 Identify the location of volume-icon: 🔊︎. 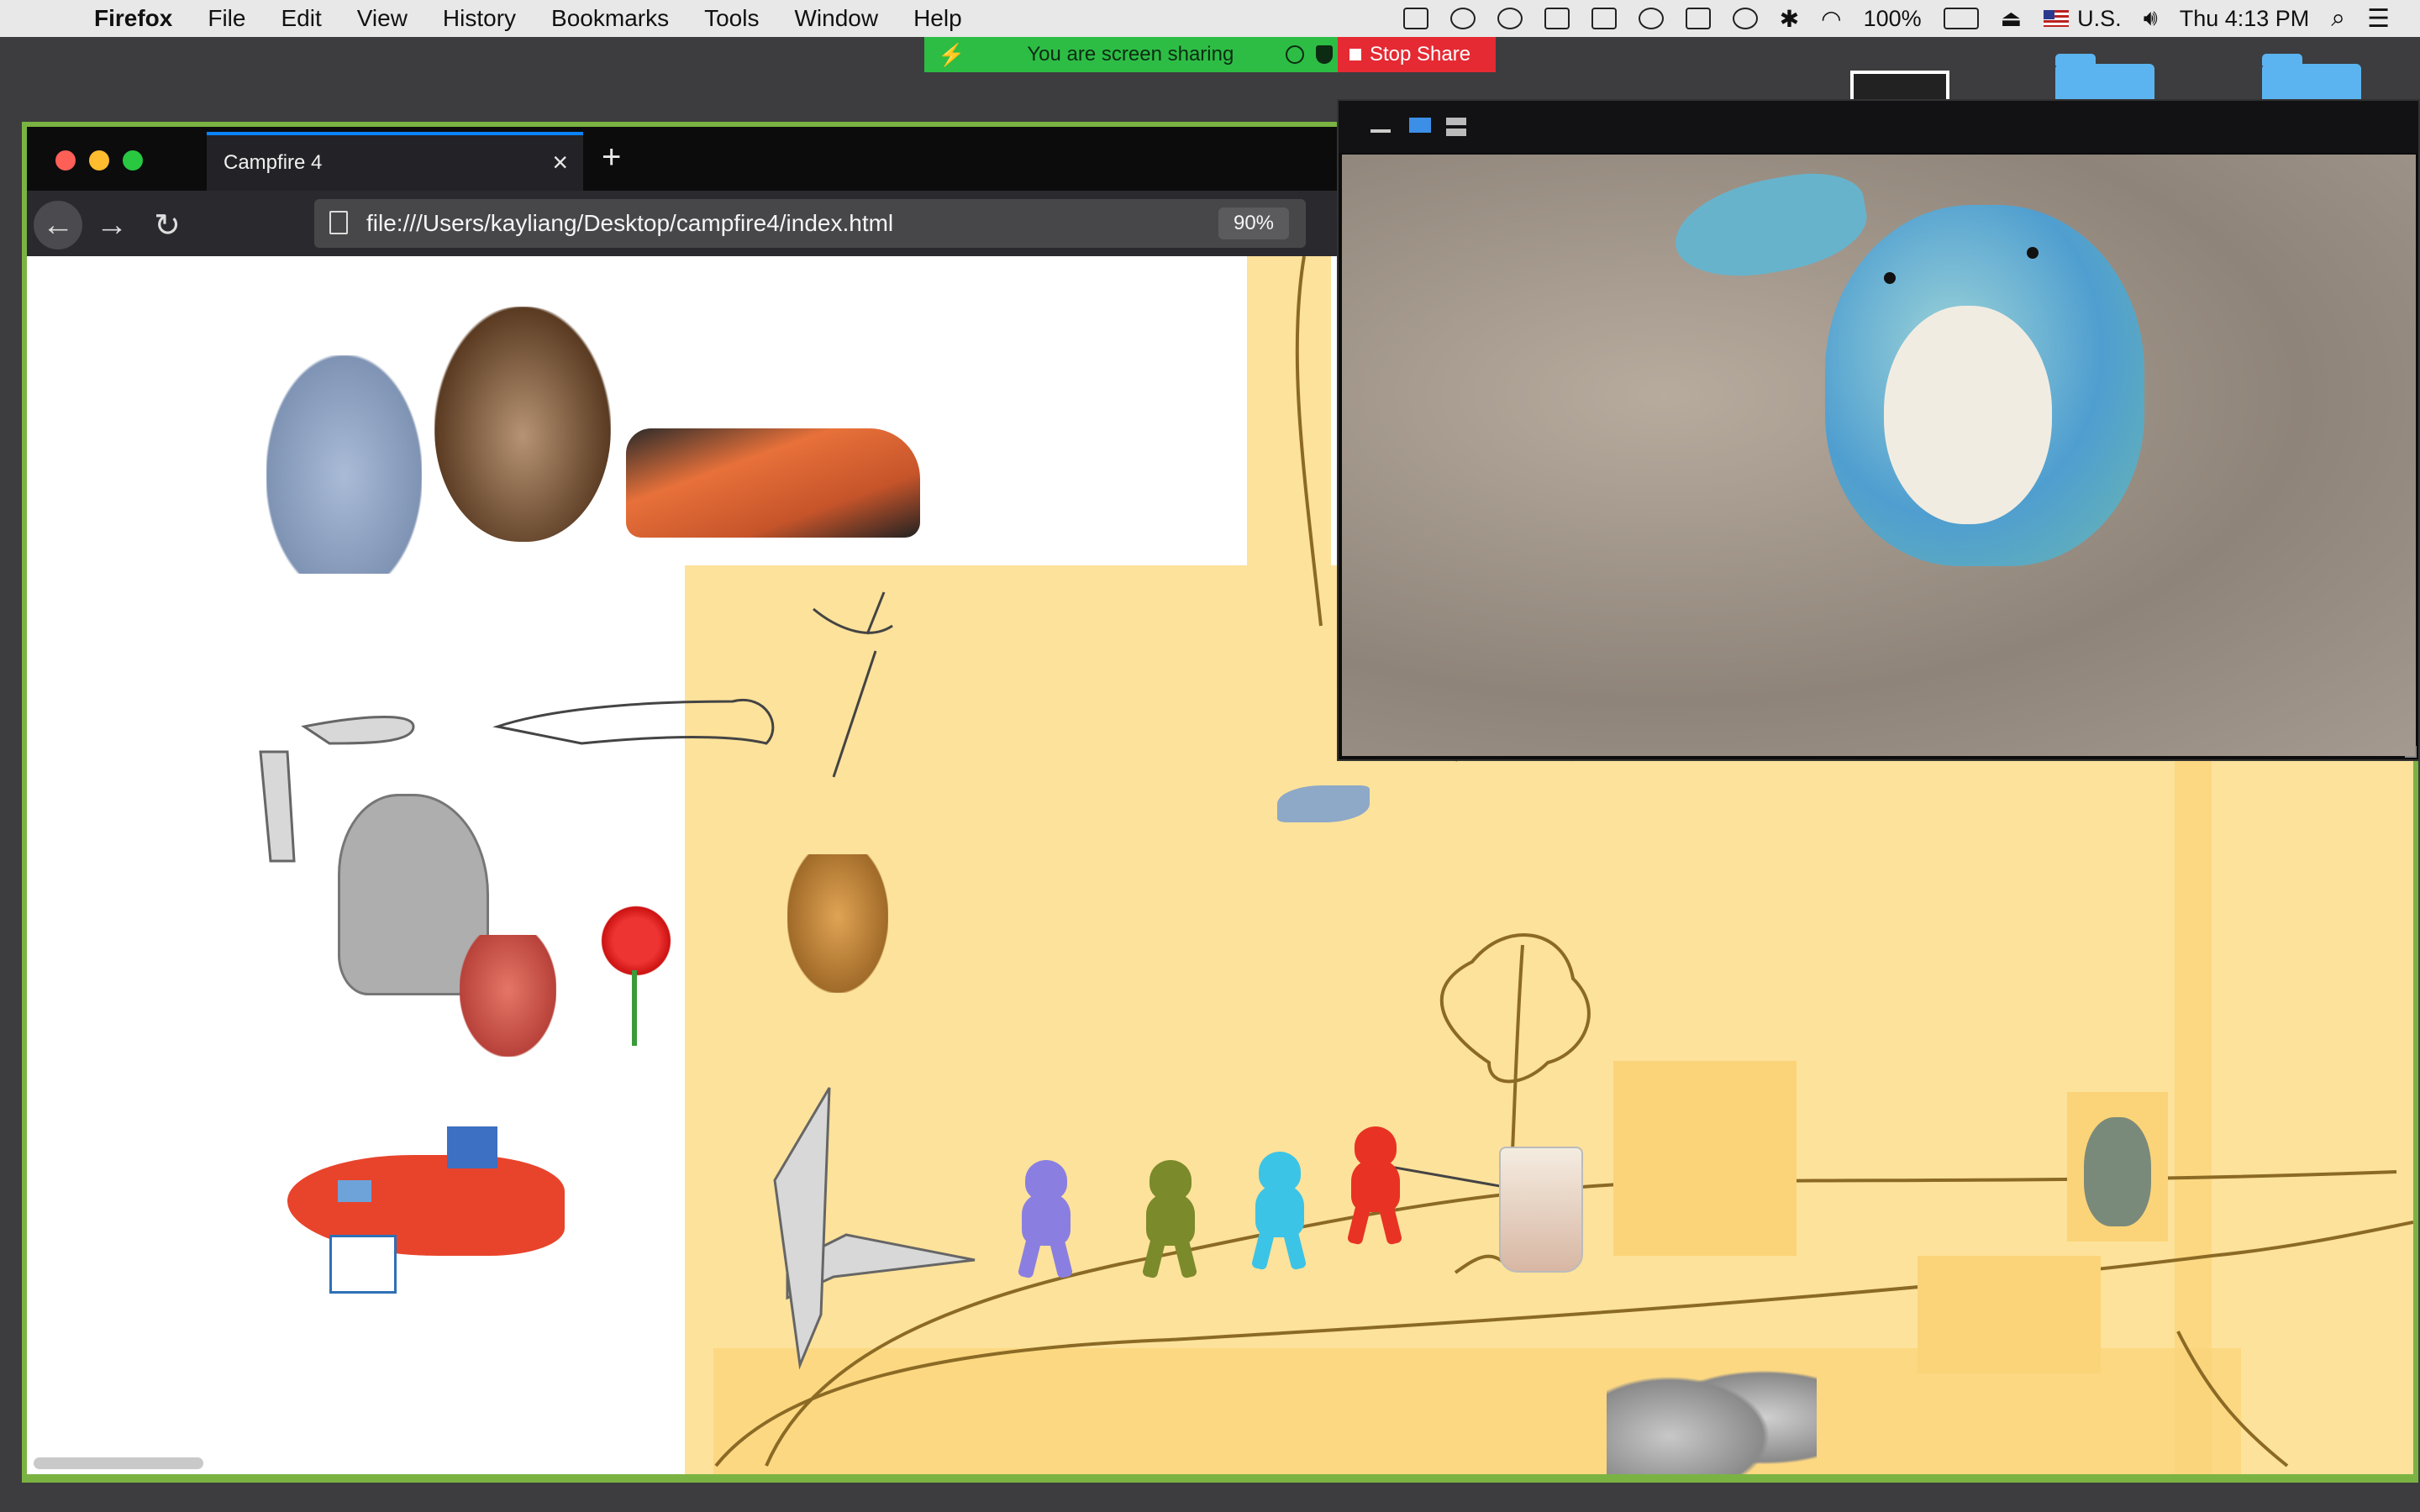
(2151, 18).